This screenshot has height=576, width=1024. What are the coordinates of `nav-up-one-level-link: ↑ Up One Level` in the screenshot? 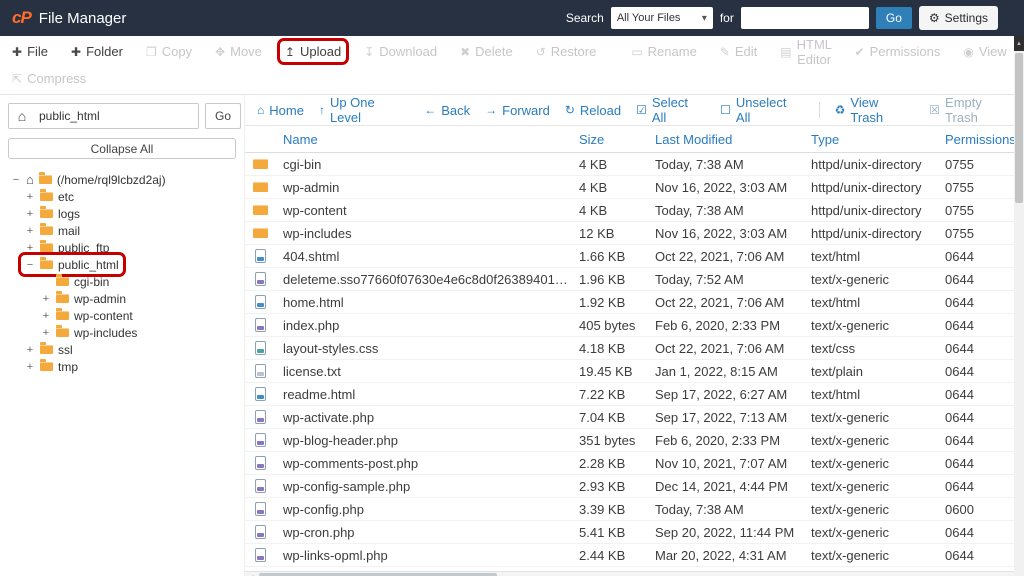 It's located at (364, 110).